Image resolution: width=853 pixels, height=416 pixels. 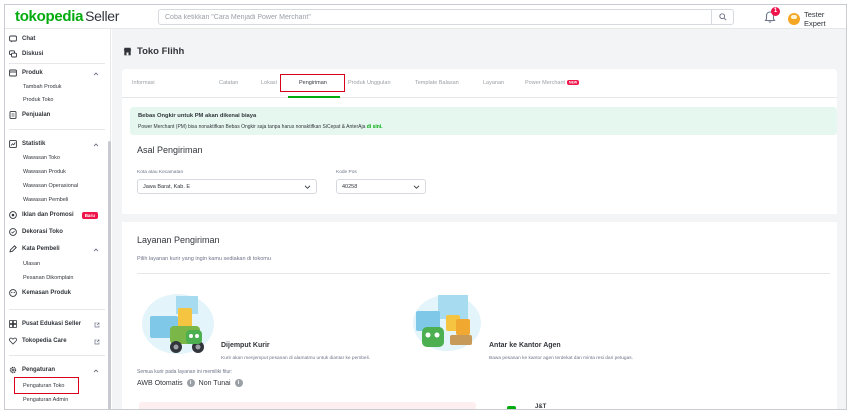 I want to click on sidebar-item-chat: Chat, so click(x=22, y=39).